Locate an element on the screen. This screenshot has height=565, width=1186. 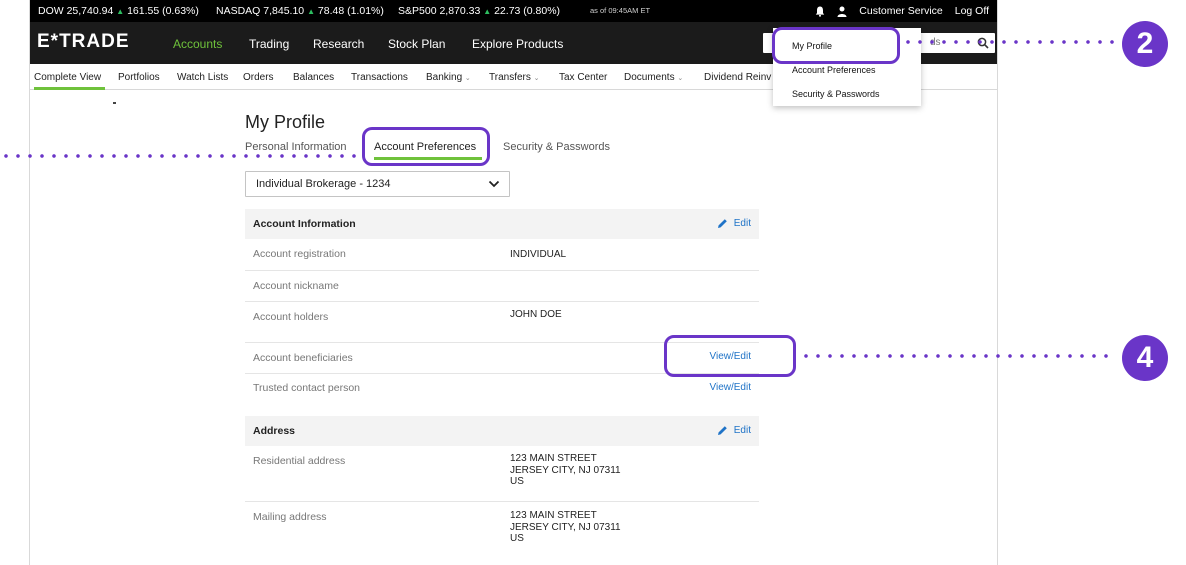
residential-address-value: 123 MAIN STREET JERSEY CITY, NJ 07311 US is located at coordinates (565, 470).